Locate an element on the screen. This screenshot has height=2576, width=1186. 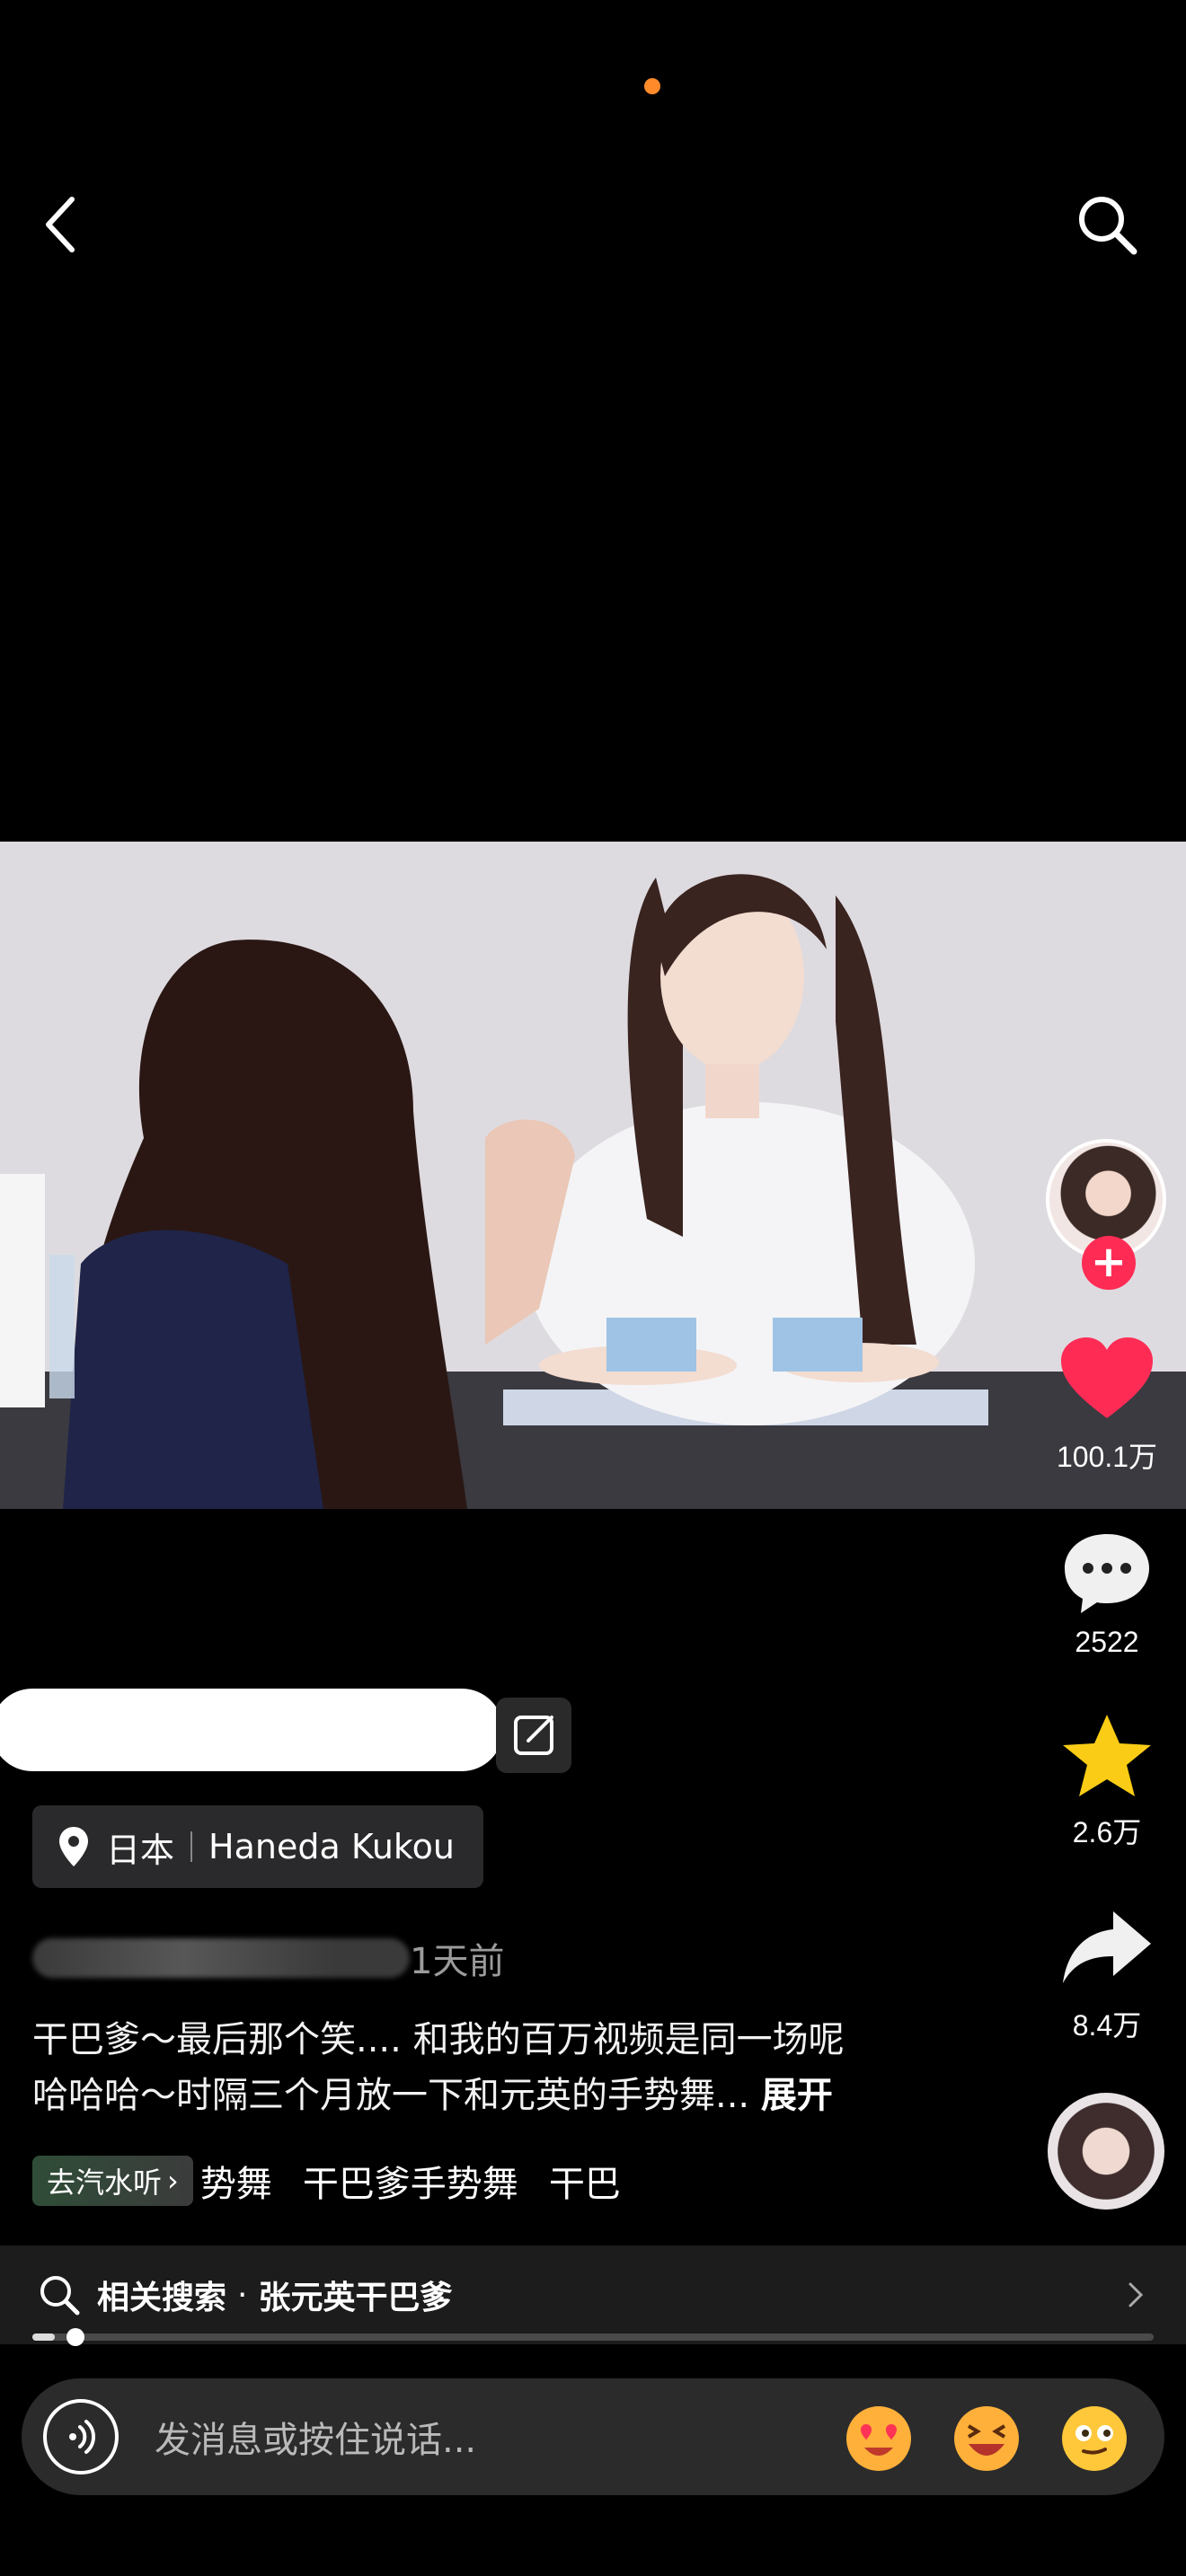
share-button: 8.4万 is located at coordinates (1107, 1974).